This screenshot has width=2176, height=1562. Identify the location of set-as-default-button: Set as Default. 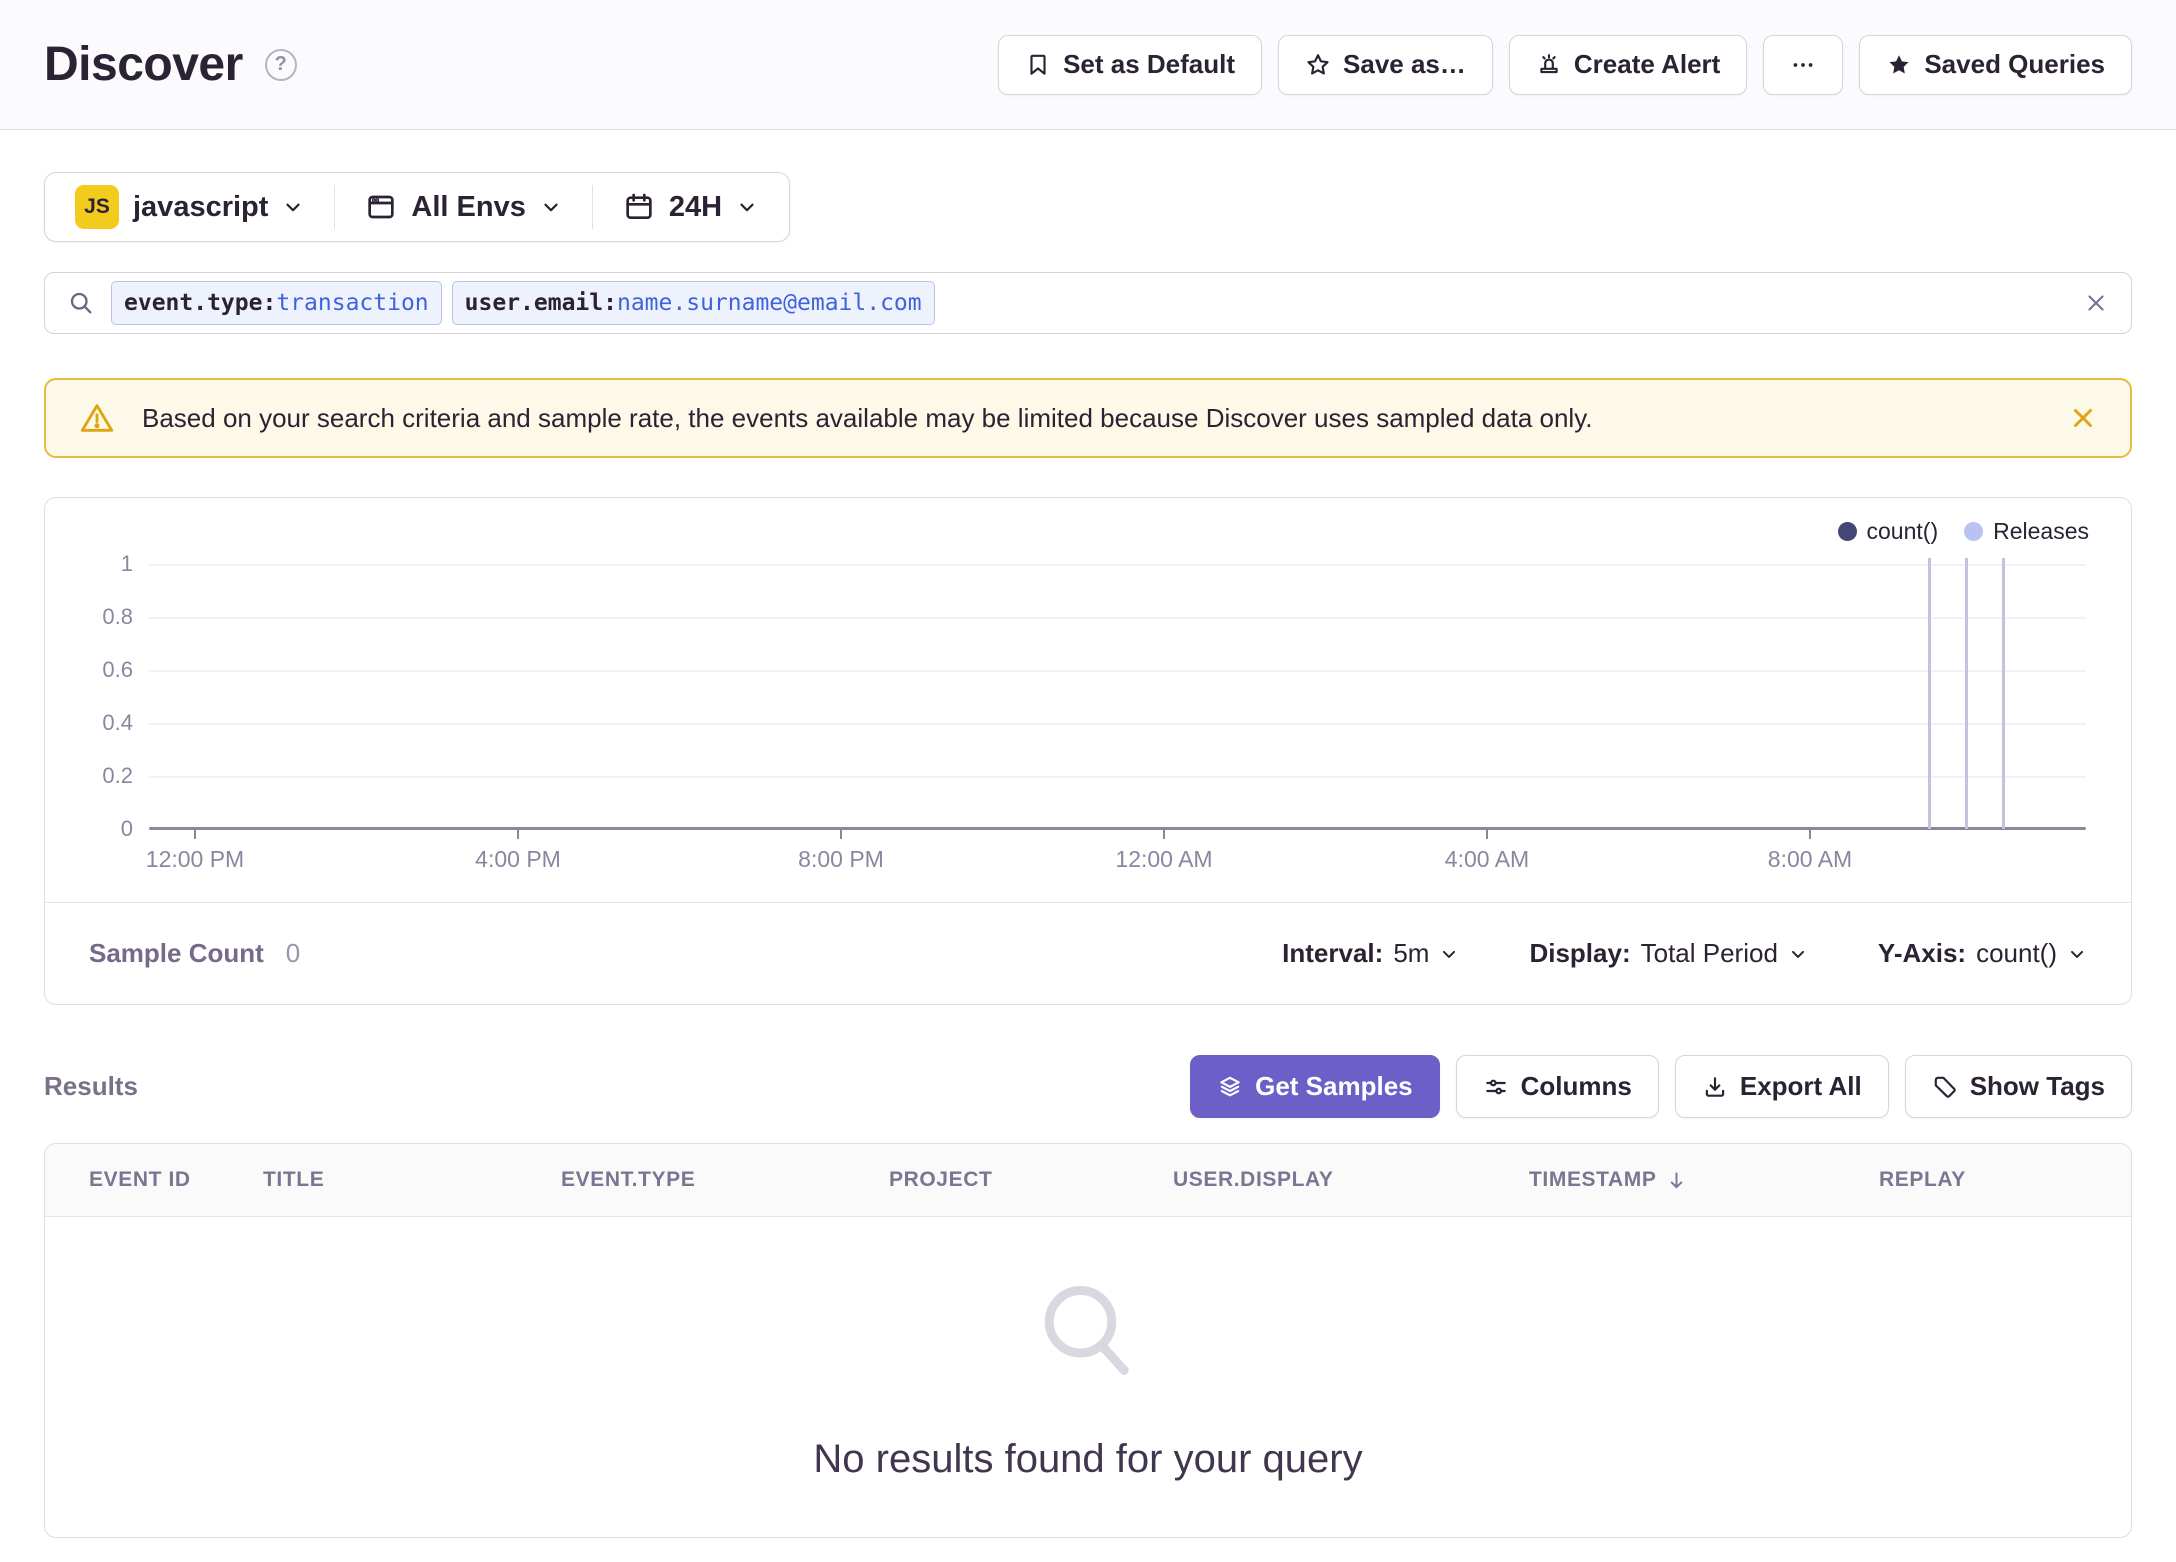
(1130, 64).